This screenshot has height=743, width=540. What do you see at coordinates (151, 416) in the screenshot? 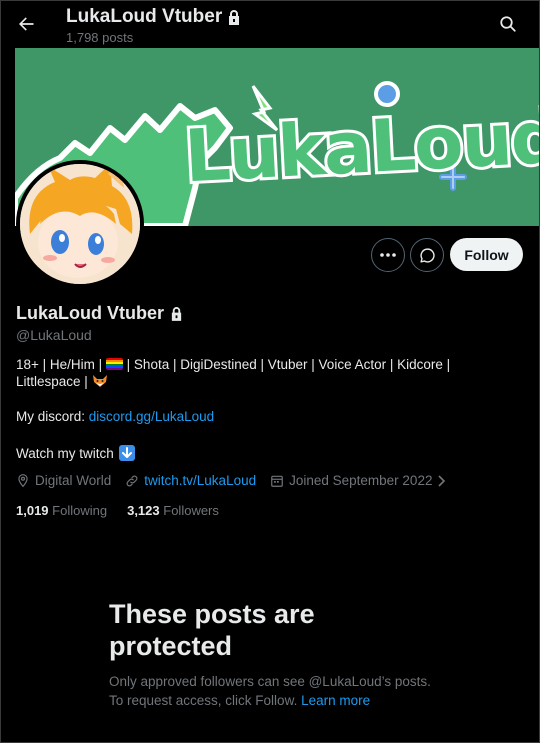
I see `discord-link: discord.gg/LukaLoud` at bounding box center [151, 416].